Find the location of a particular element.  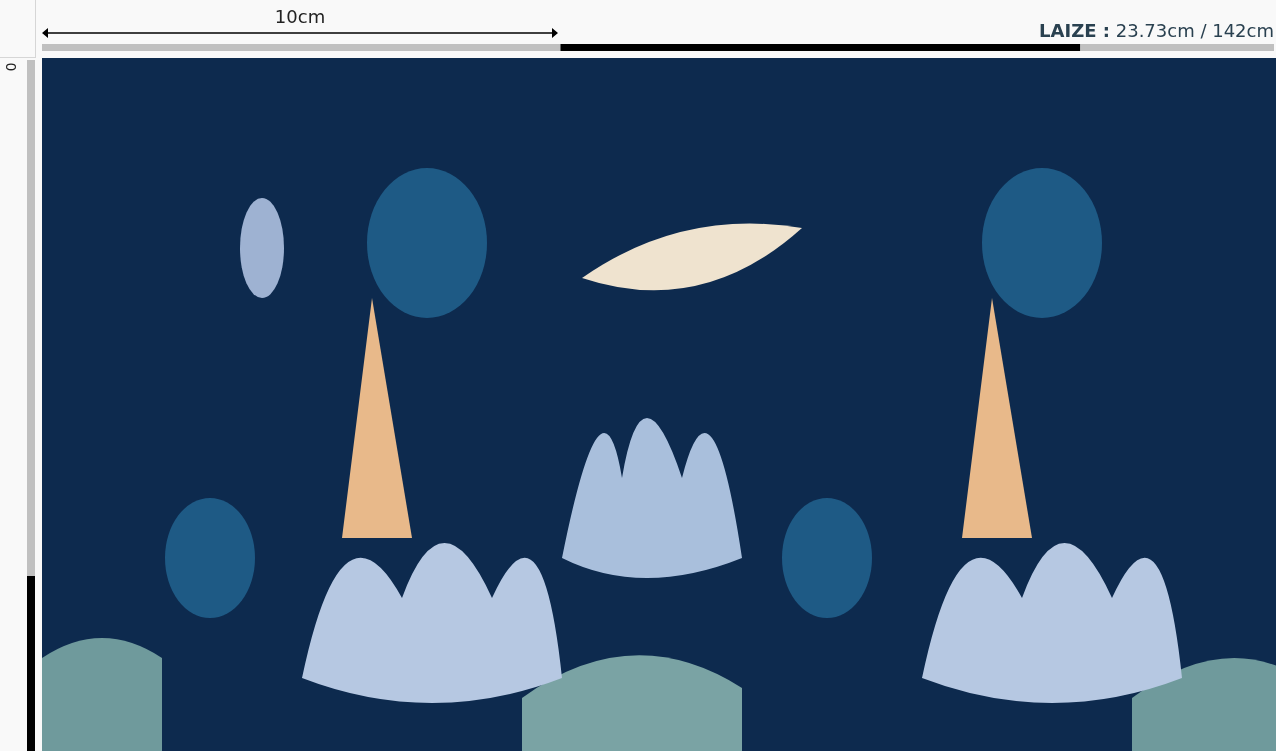

width-label: LAIZE : 23.73cm / 142cm is located at coordinates (1156, 30).